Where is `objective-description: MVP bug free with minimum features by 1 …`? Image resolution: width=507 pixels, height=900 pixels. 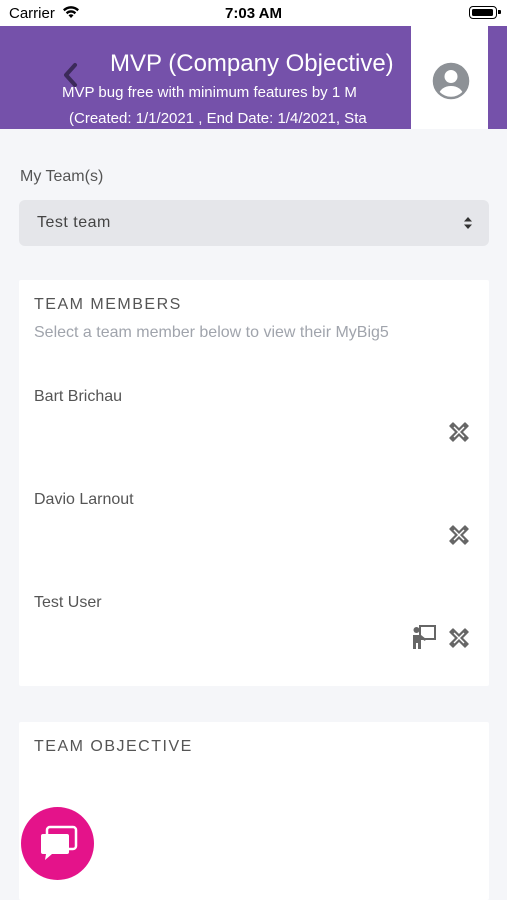
objective-description: MVP bug free with minimum features by 1 … is located at coordinates (209, 92).